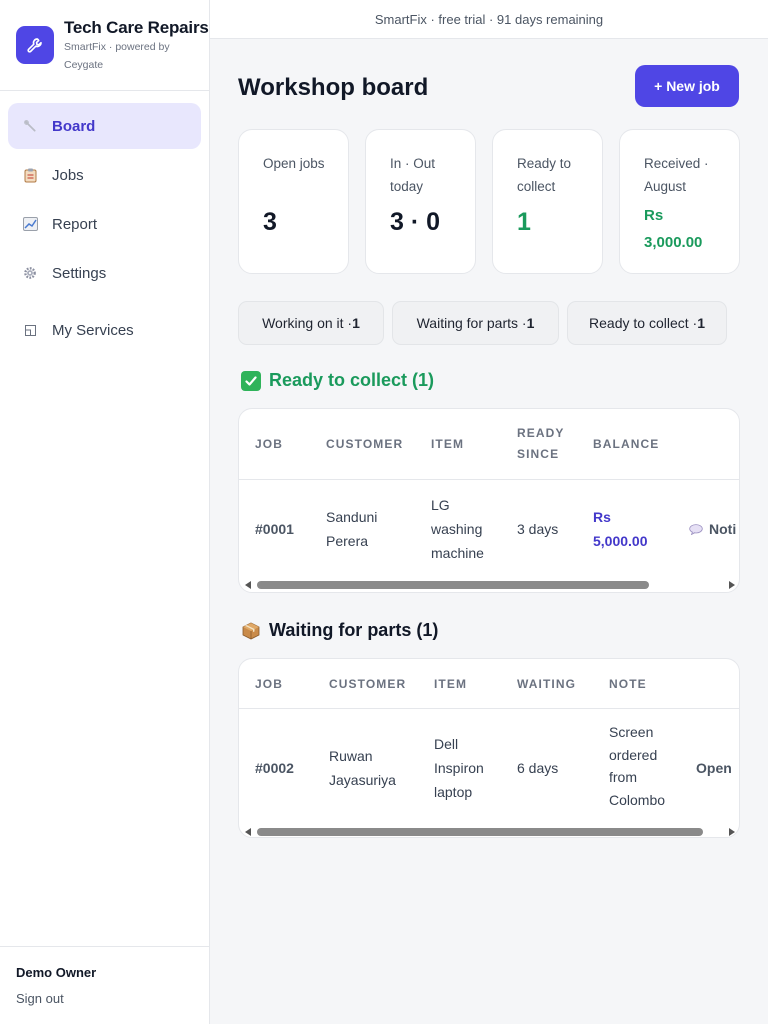 The width and height of the screenshot is (768, 1024). What do you see at coordinates (251, 631) in the screenshot?
I see `package-icon` at bounding box center [251, 631].